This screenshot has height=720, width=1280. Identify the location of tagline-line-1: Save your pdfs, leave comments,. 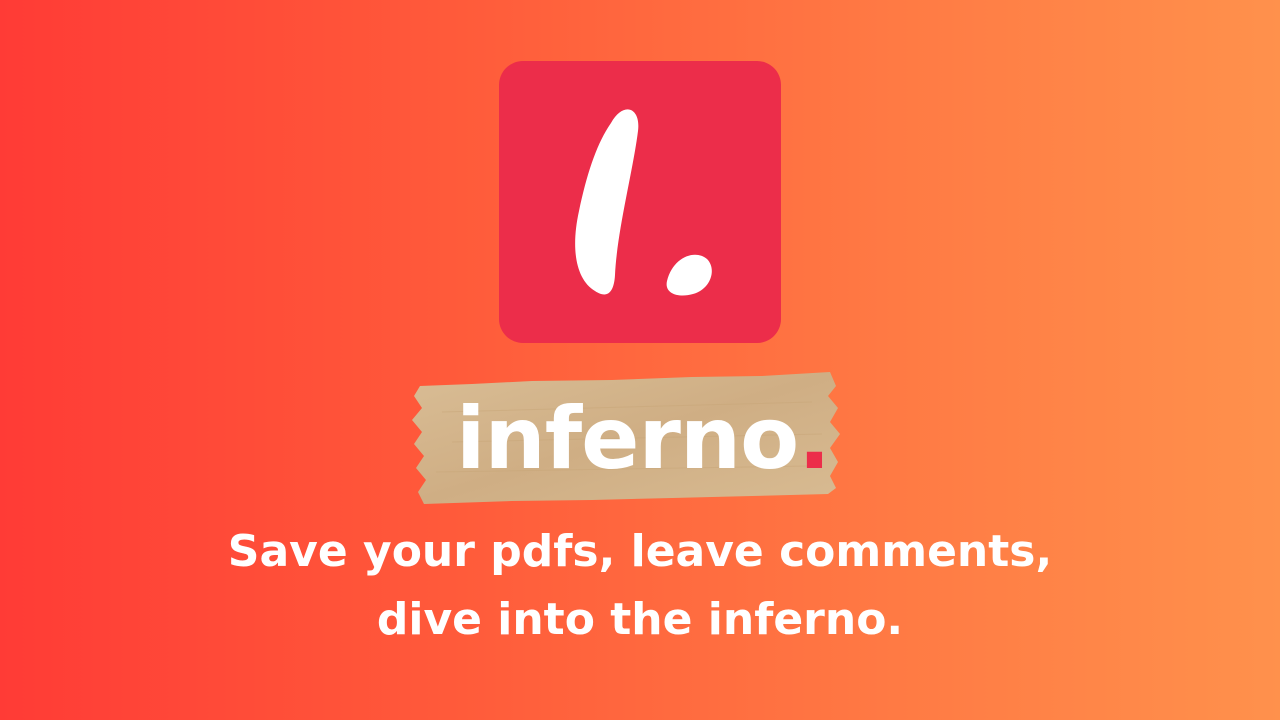
(640, 551).